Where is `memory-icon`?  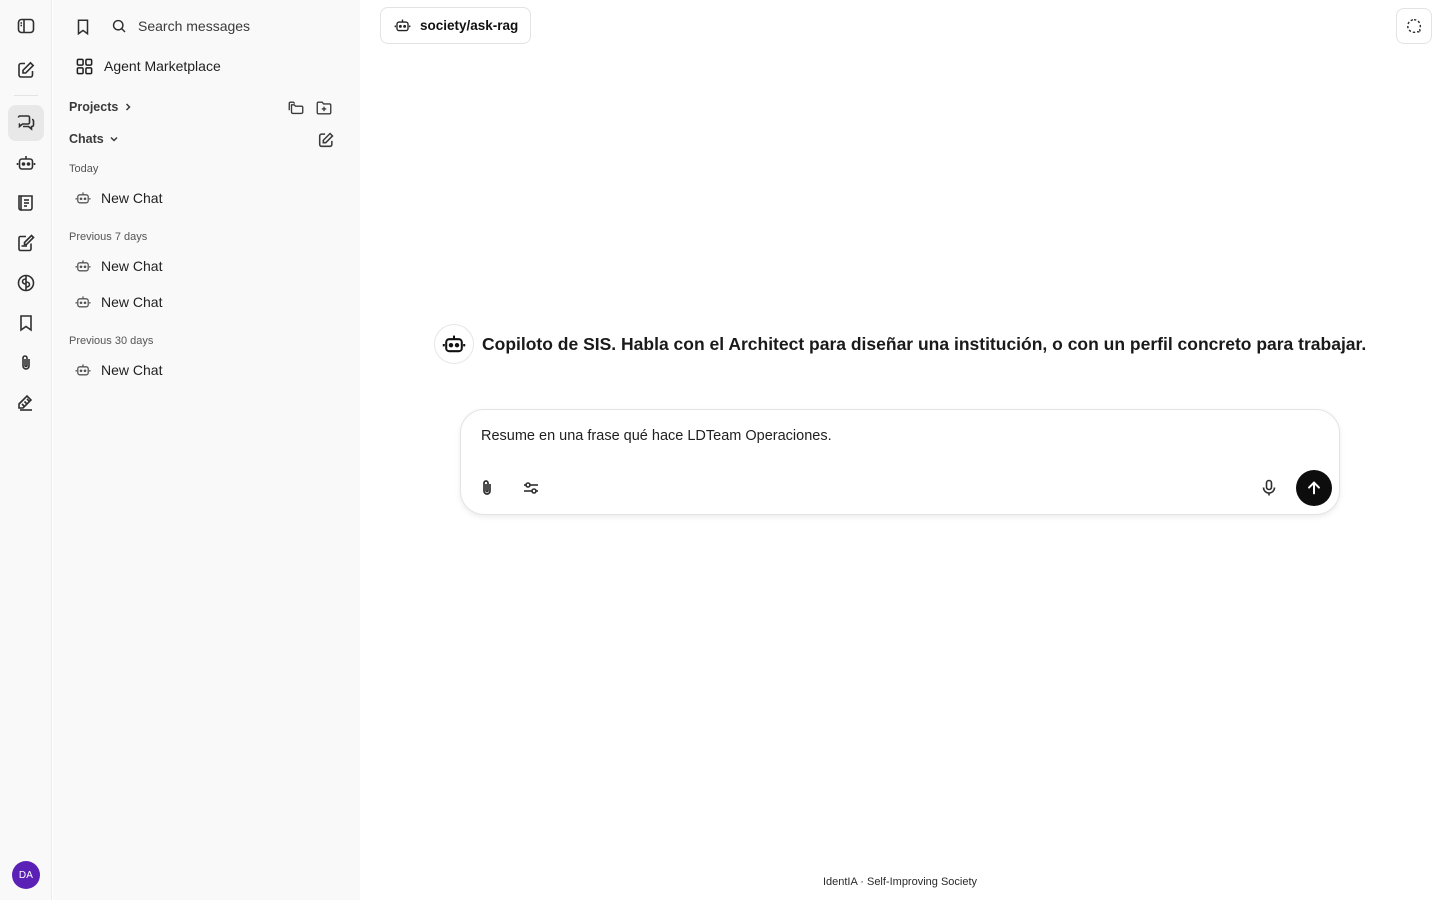
memory-icon is located at coordinates (26, 283).